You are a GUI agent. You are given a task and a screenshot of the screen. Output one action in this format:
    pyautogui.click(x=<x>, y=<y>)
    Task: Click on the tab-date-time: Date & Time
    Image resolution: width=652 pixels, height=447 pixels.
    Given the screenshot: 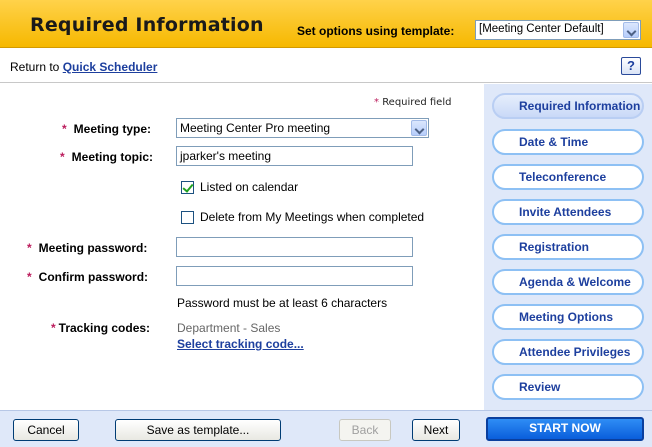 What is the action you would take?
    pyautogui.click(x=568, y=142)
    